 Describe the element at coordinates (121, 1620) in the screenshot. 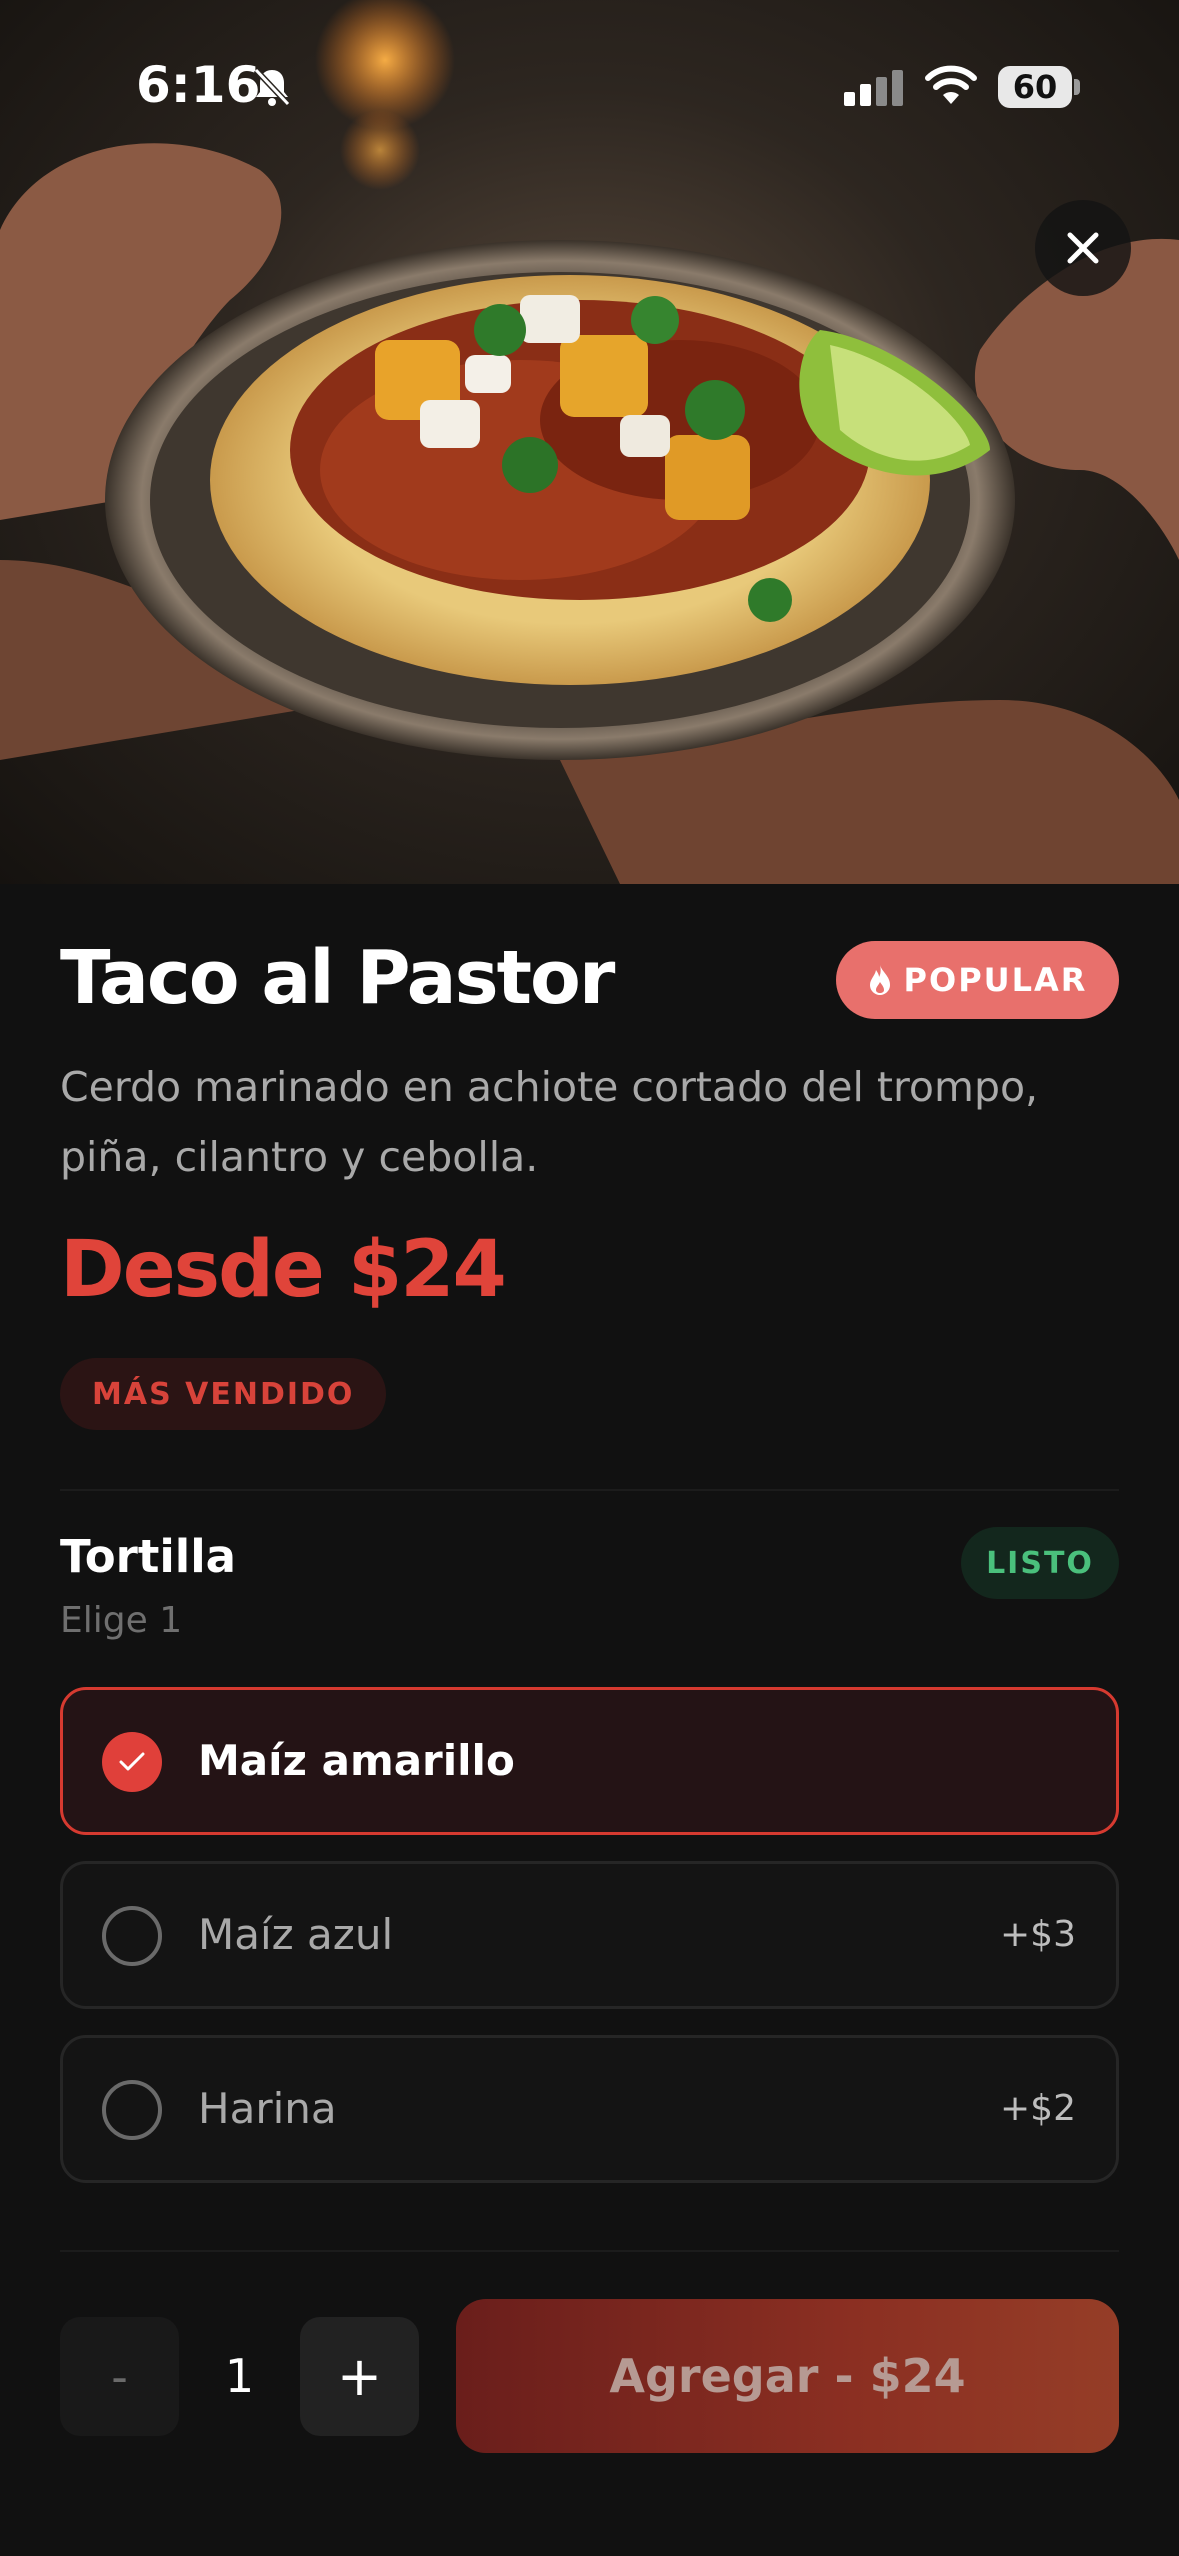

I see `section-subtitle: Elige 1` at that location.